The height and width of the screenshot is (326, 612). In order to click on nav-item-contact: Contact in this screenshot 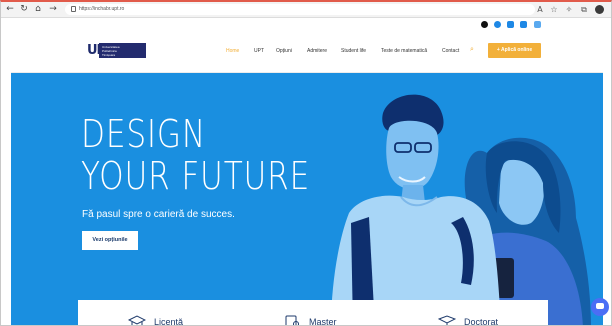, I will do `click(450, 51)`.